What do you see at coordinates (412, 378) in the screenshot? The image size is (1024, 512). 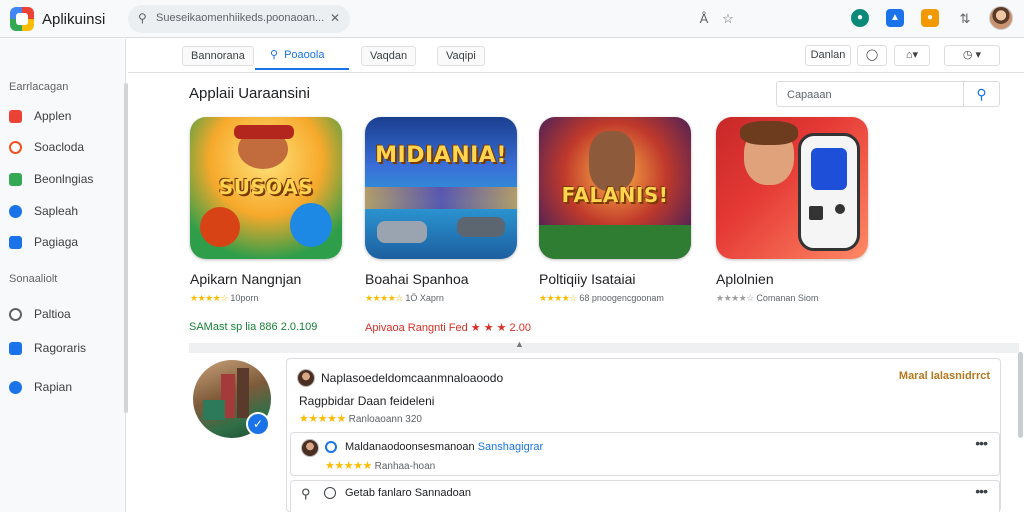 I see `reviewer-name: Naplasoedeldomcaanmnaloaoodo` at bounding box center [412, 378].